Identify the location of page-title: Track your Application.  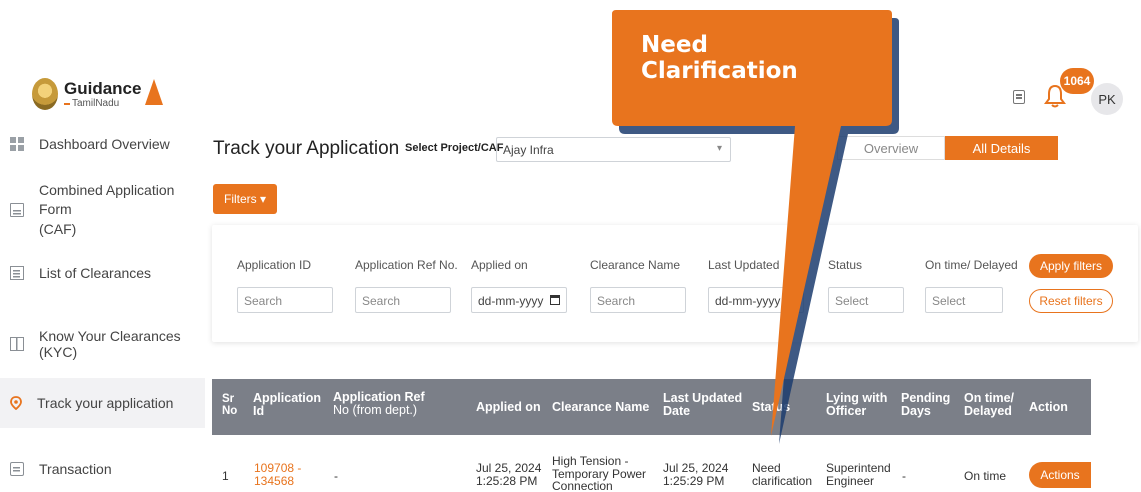
(306, 148).